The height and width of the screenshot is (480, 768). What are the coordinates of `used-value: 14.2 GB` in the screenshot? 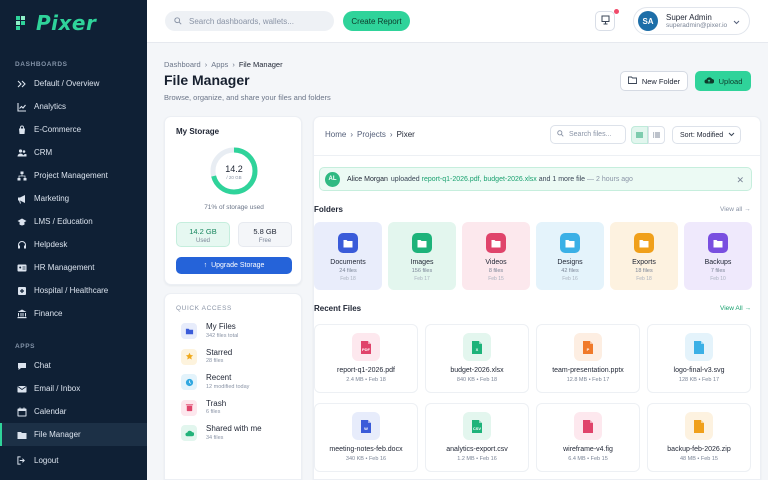 It's located at (203, 231).